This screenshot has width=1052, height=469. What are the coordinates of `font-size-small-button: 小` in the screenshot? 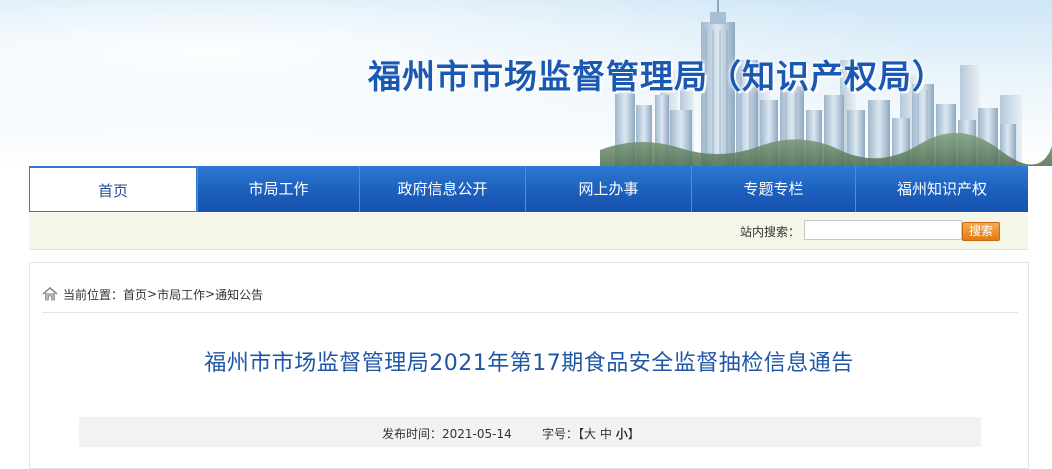 It's located at (622, 434).